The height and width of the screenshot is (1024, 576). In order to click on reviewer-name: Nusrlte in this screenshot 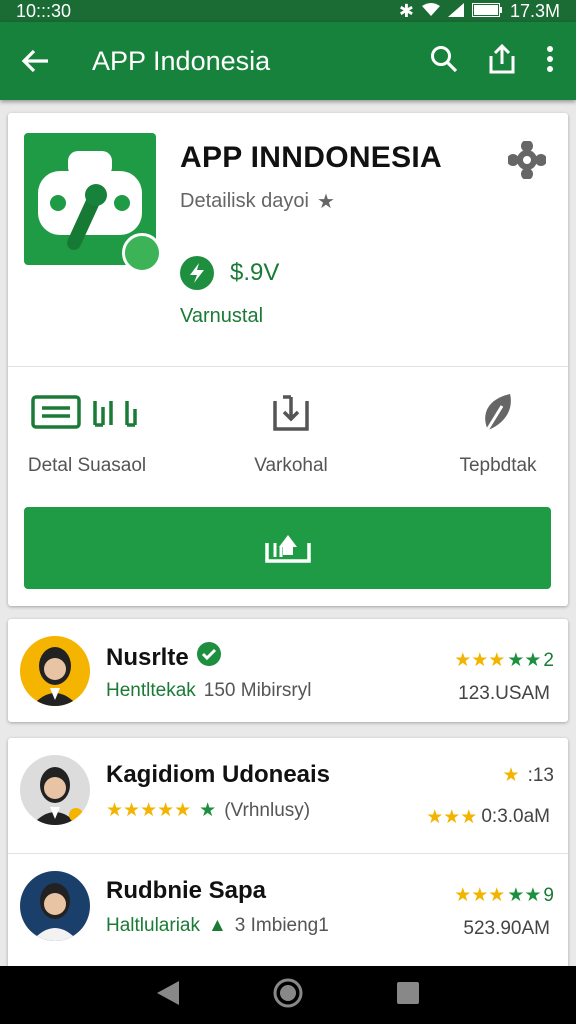, I will do `click(163, 657)`.